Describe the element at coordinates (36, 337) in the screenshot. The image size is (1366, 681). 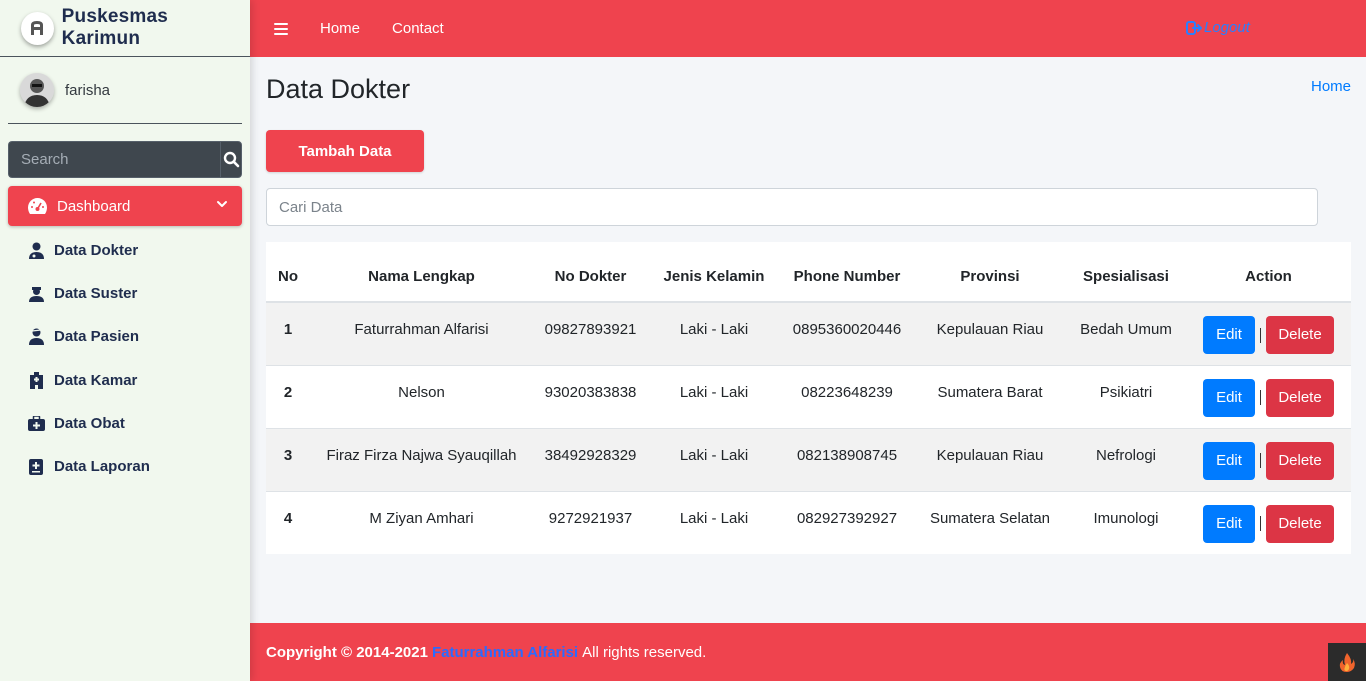
I see `user-injured-icon` at that location.